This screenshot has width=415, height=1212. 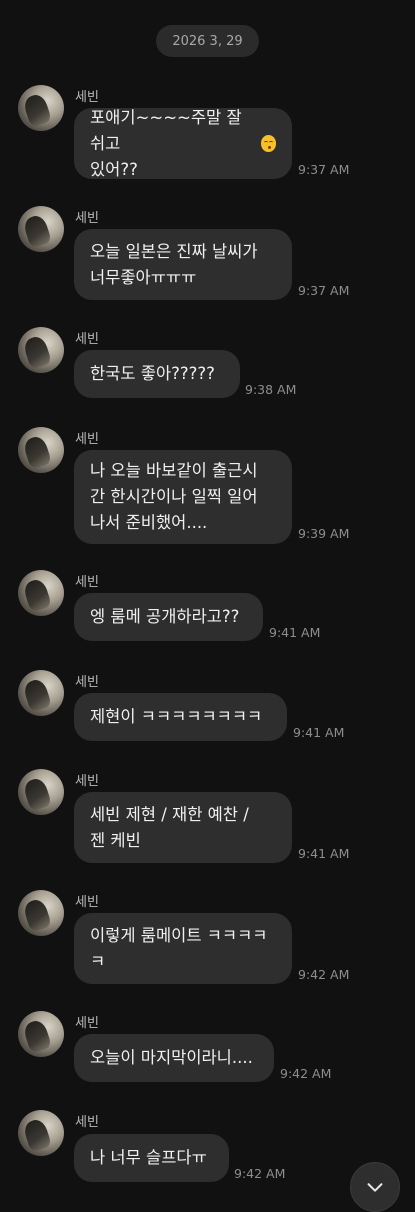 What do you see at coordinates (166, 143) in the screenshot?
I see `message-text: 포애기~~~~주말 잘 쉬고 있어??` at bounding box center [166, 143].